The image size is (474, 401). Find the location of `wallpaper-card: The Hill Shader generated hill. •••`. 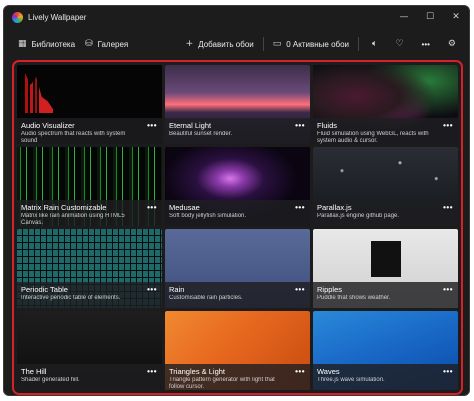

wallpaper-card: The Hill Shader generated hill. ••• is located at coordinates (89, 350).